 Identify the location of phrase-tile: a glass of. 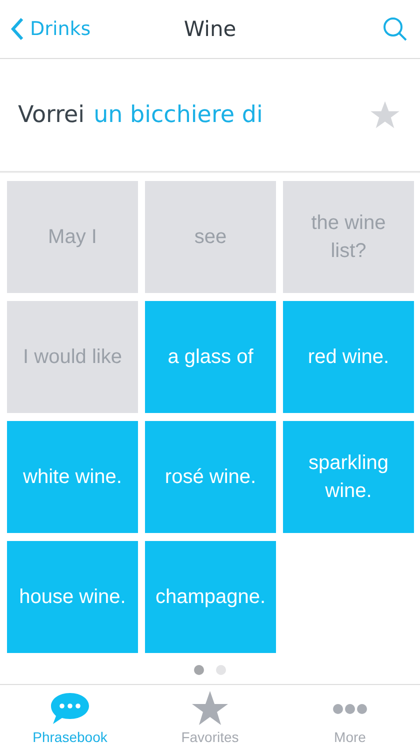
(210, 357).